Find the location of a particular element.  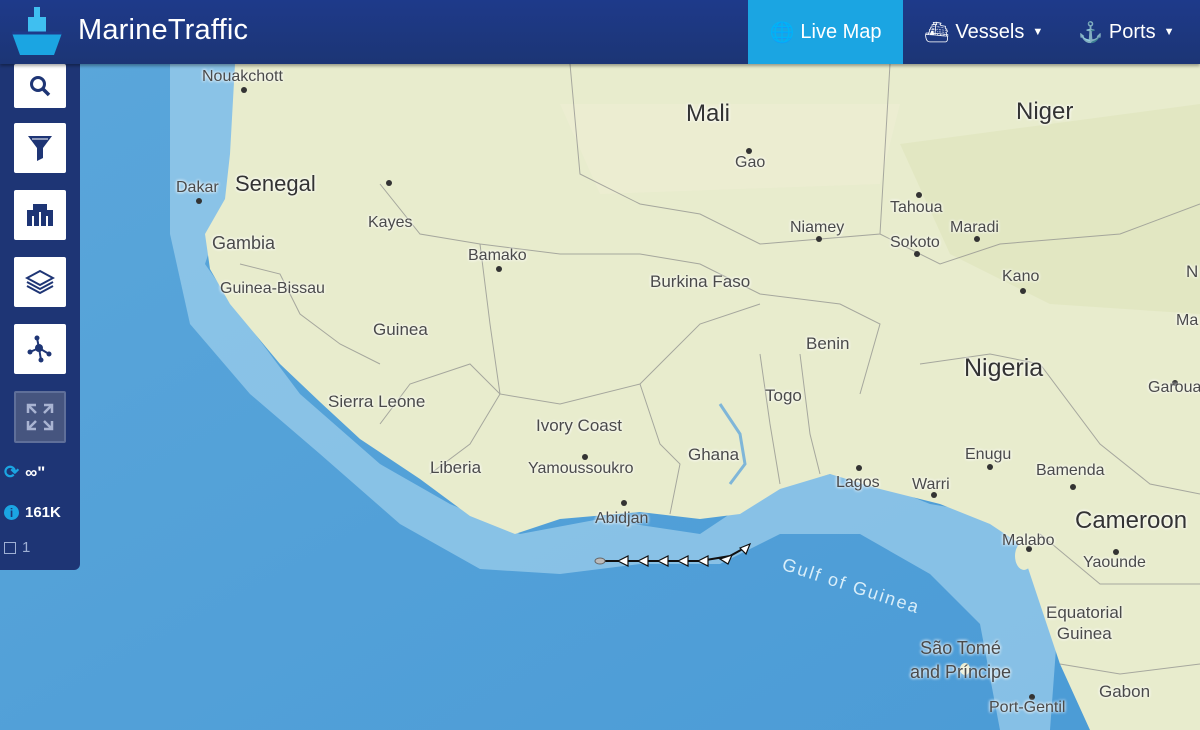

city-label-yaounde: Yaounde is located at coordinates (1114, 562).